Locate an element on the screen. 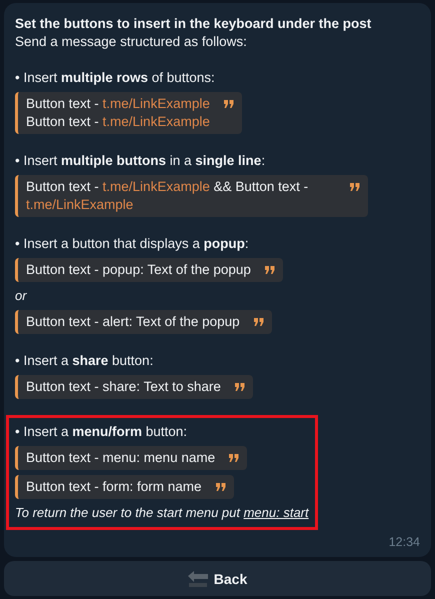  code-line: Button text - share: Text to share is located at coordinates (123, 387).